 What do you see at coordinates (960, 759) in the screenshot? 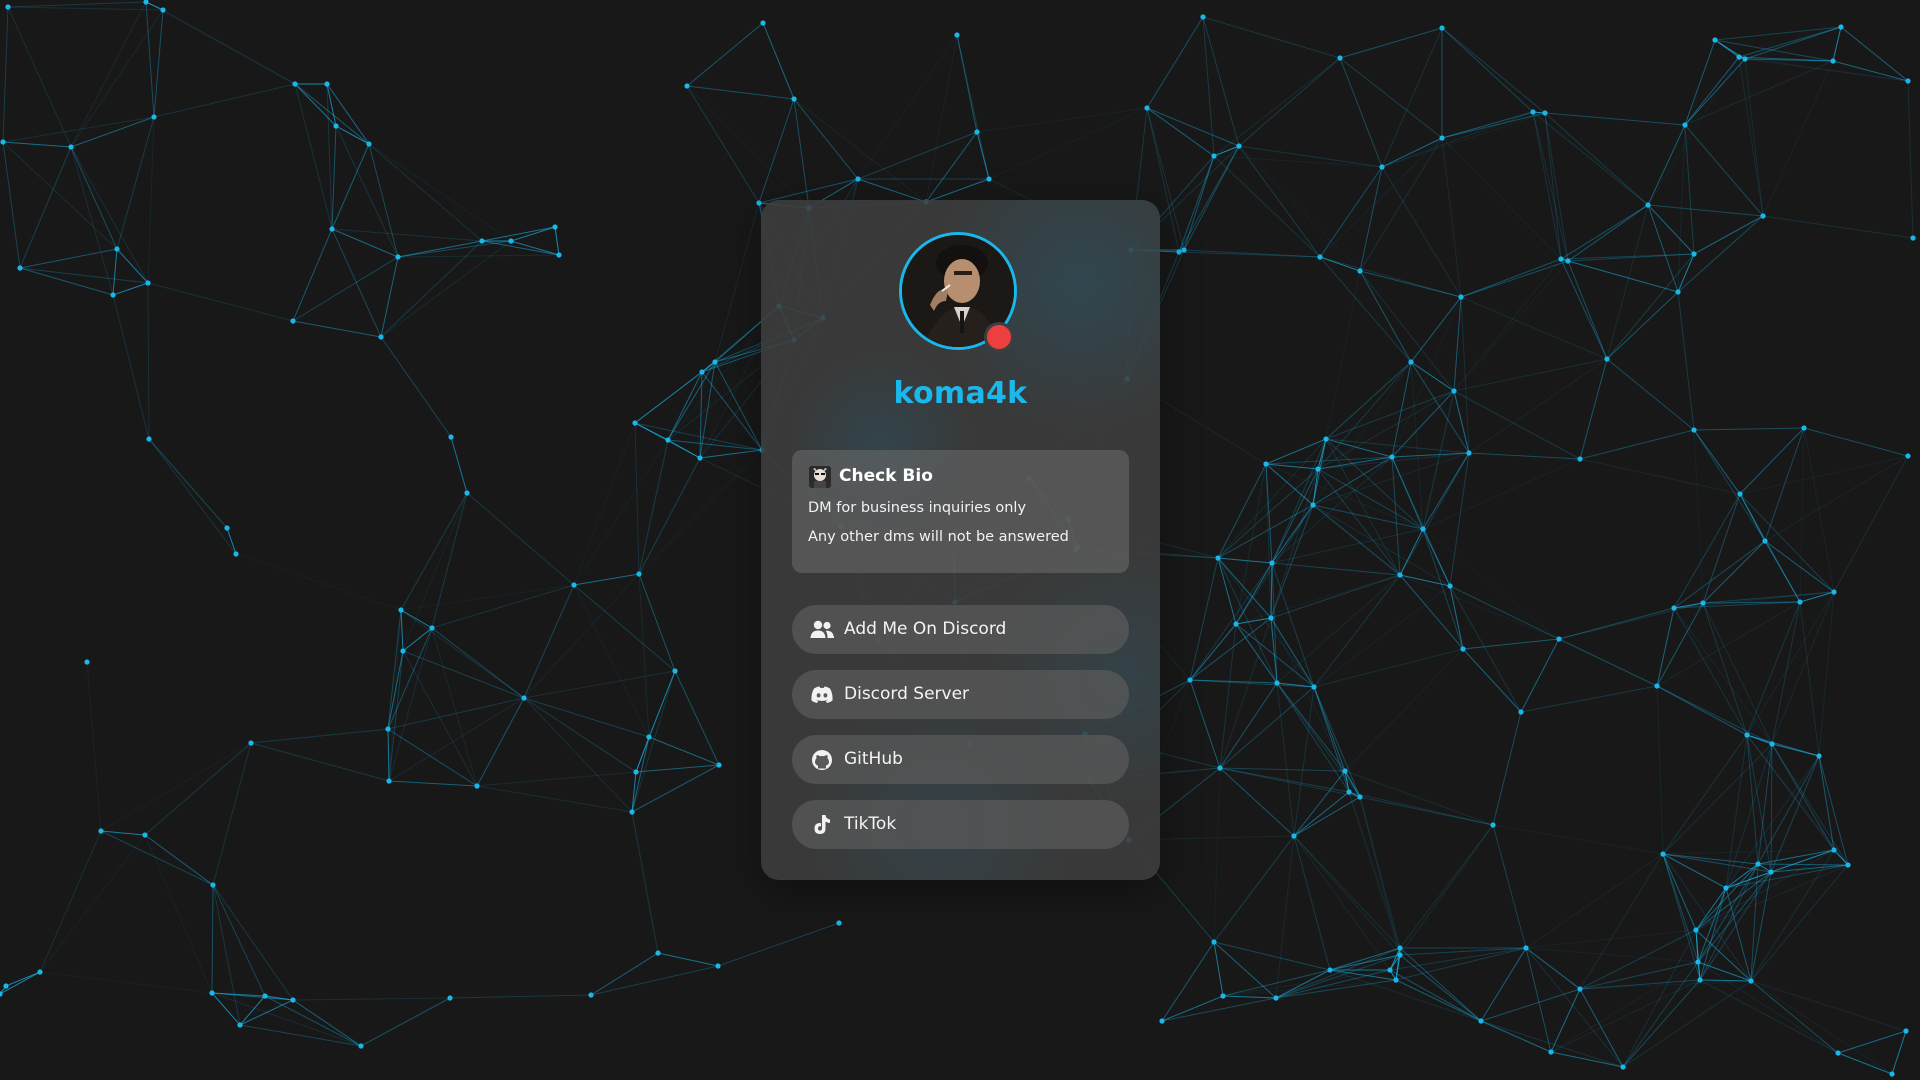
I see `github-button: GitHub` at bounding box center [960, 759].